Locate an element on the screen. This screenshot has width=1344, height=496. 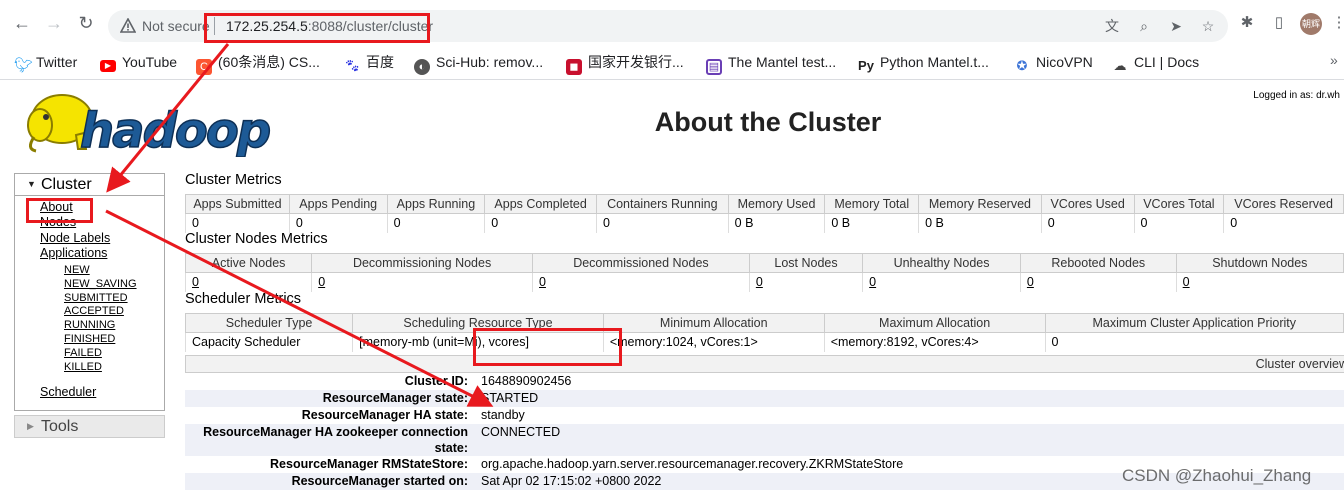
column-header: VCores Reserved is located at coordinates (1283, 204).